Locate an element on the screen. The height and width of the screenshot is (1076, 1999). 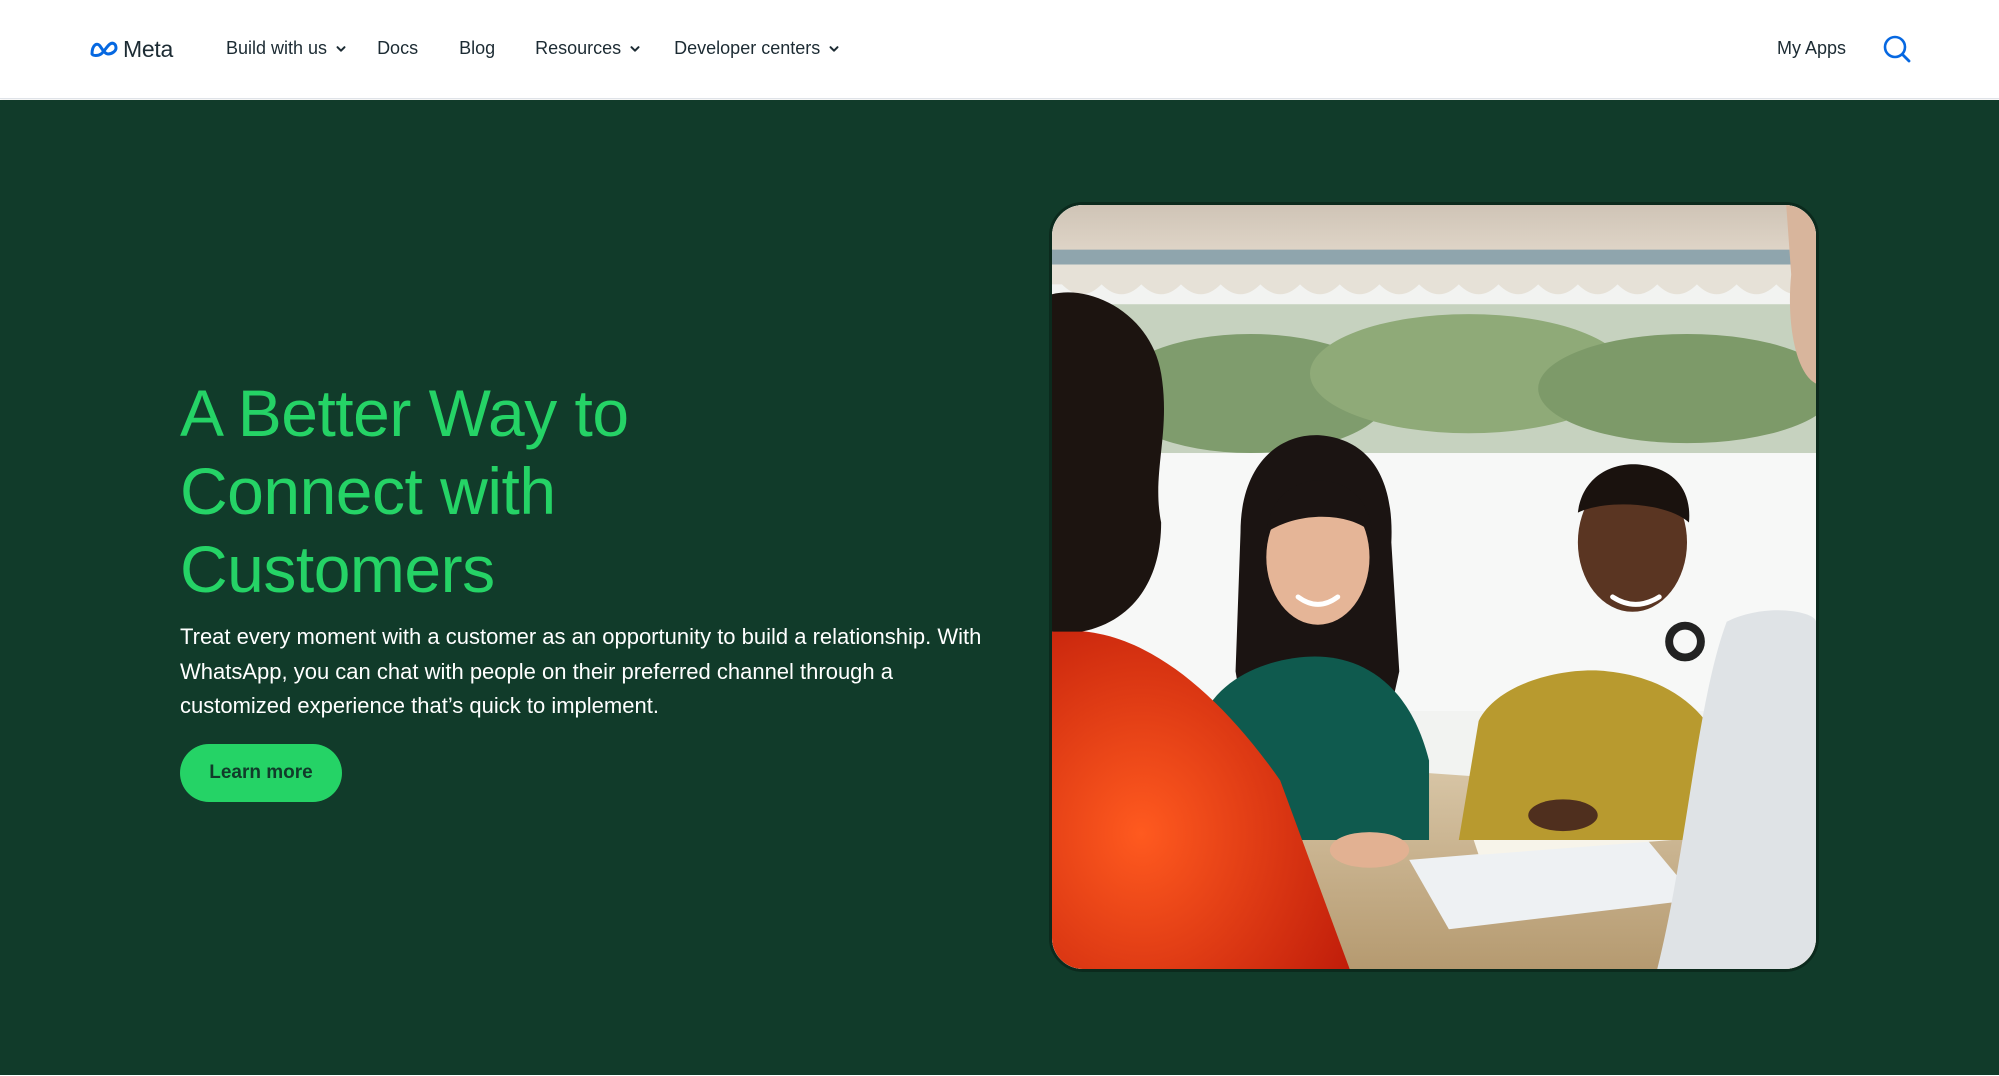
nav-developer-centers-label: Developer centers is located at coordinates (747, 48).